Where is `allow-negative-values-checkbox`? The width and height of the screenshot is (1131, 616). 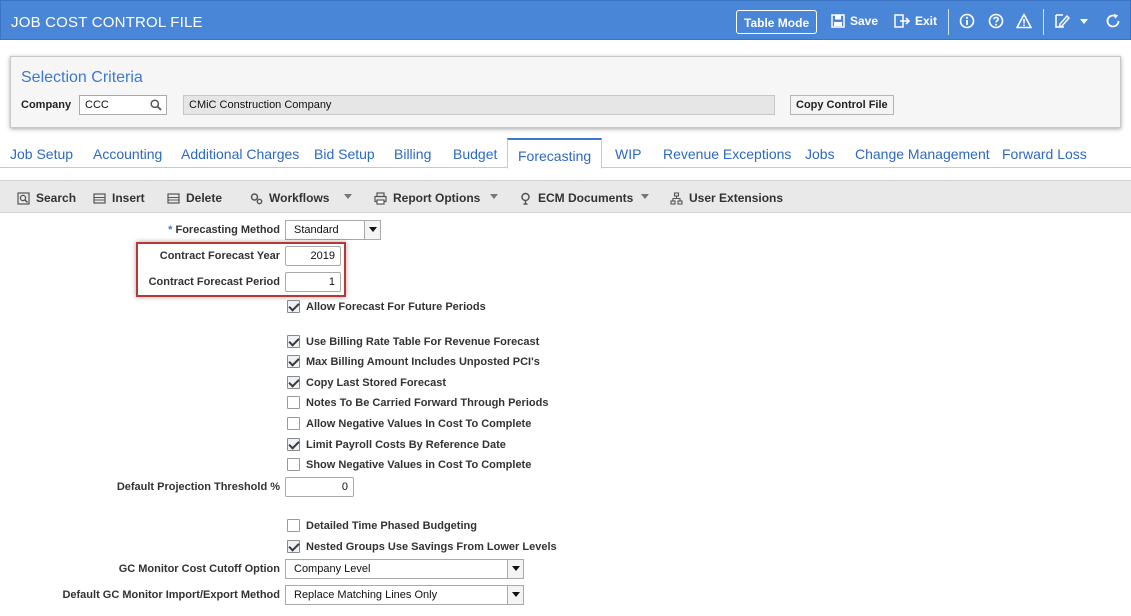
allow-negative-values-checkbox is located at coordinates (293, 423).